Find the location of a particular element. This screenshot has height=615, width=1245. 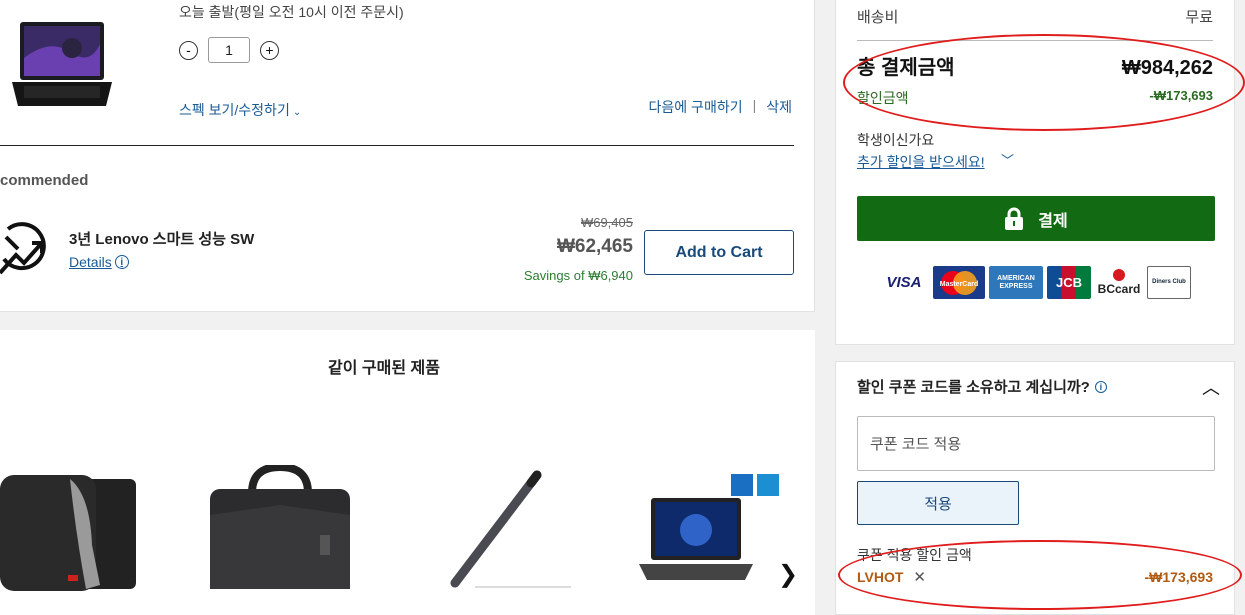

recommended-heading: commended is located at coordinates (44, 180).